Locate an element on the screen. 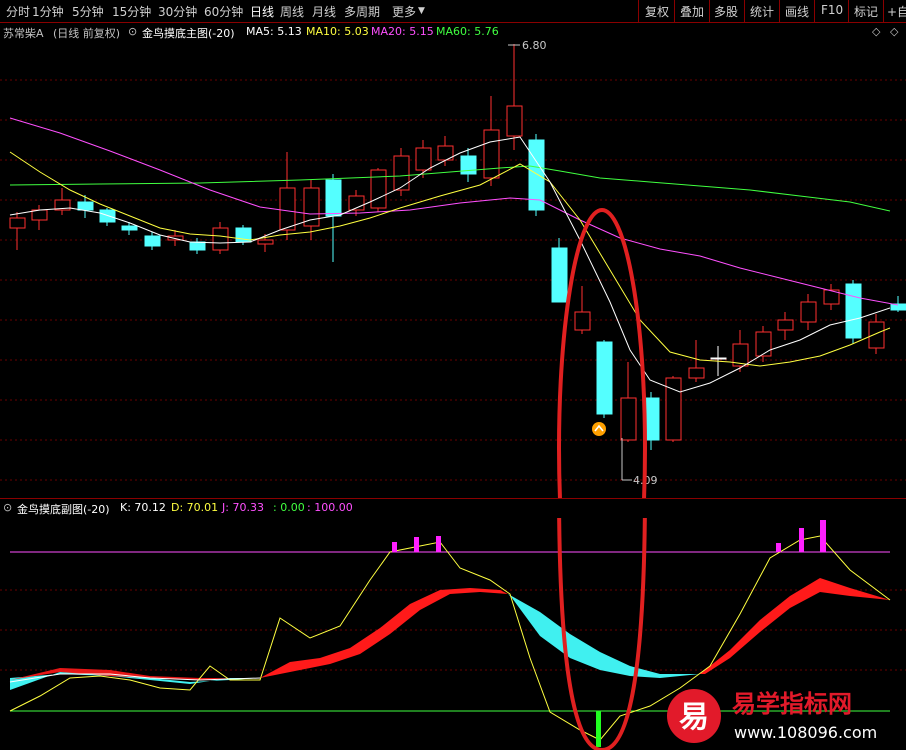 This screenshot has width=906, height=750. brand-name: 易学指标网 is located at coordinates (792, 704).